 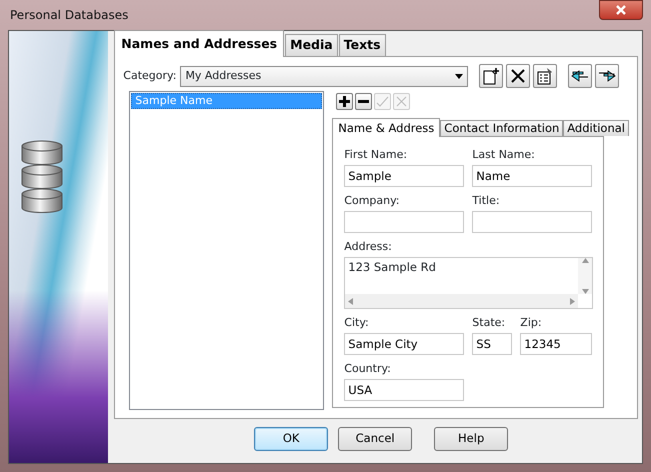 I want to click on delete-button, so click(x=518, y=76).